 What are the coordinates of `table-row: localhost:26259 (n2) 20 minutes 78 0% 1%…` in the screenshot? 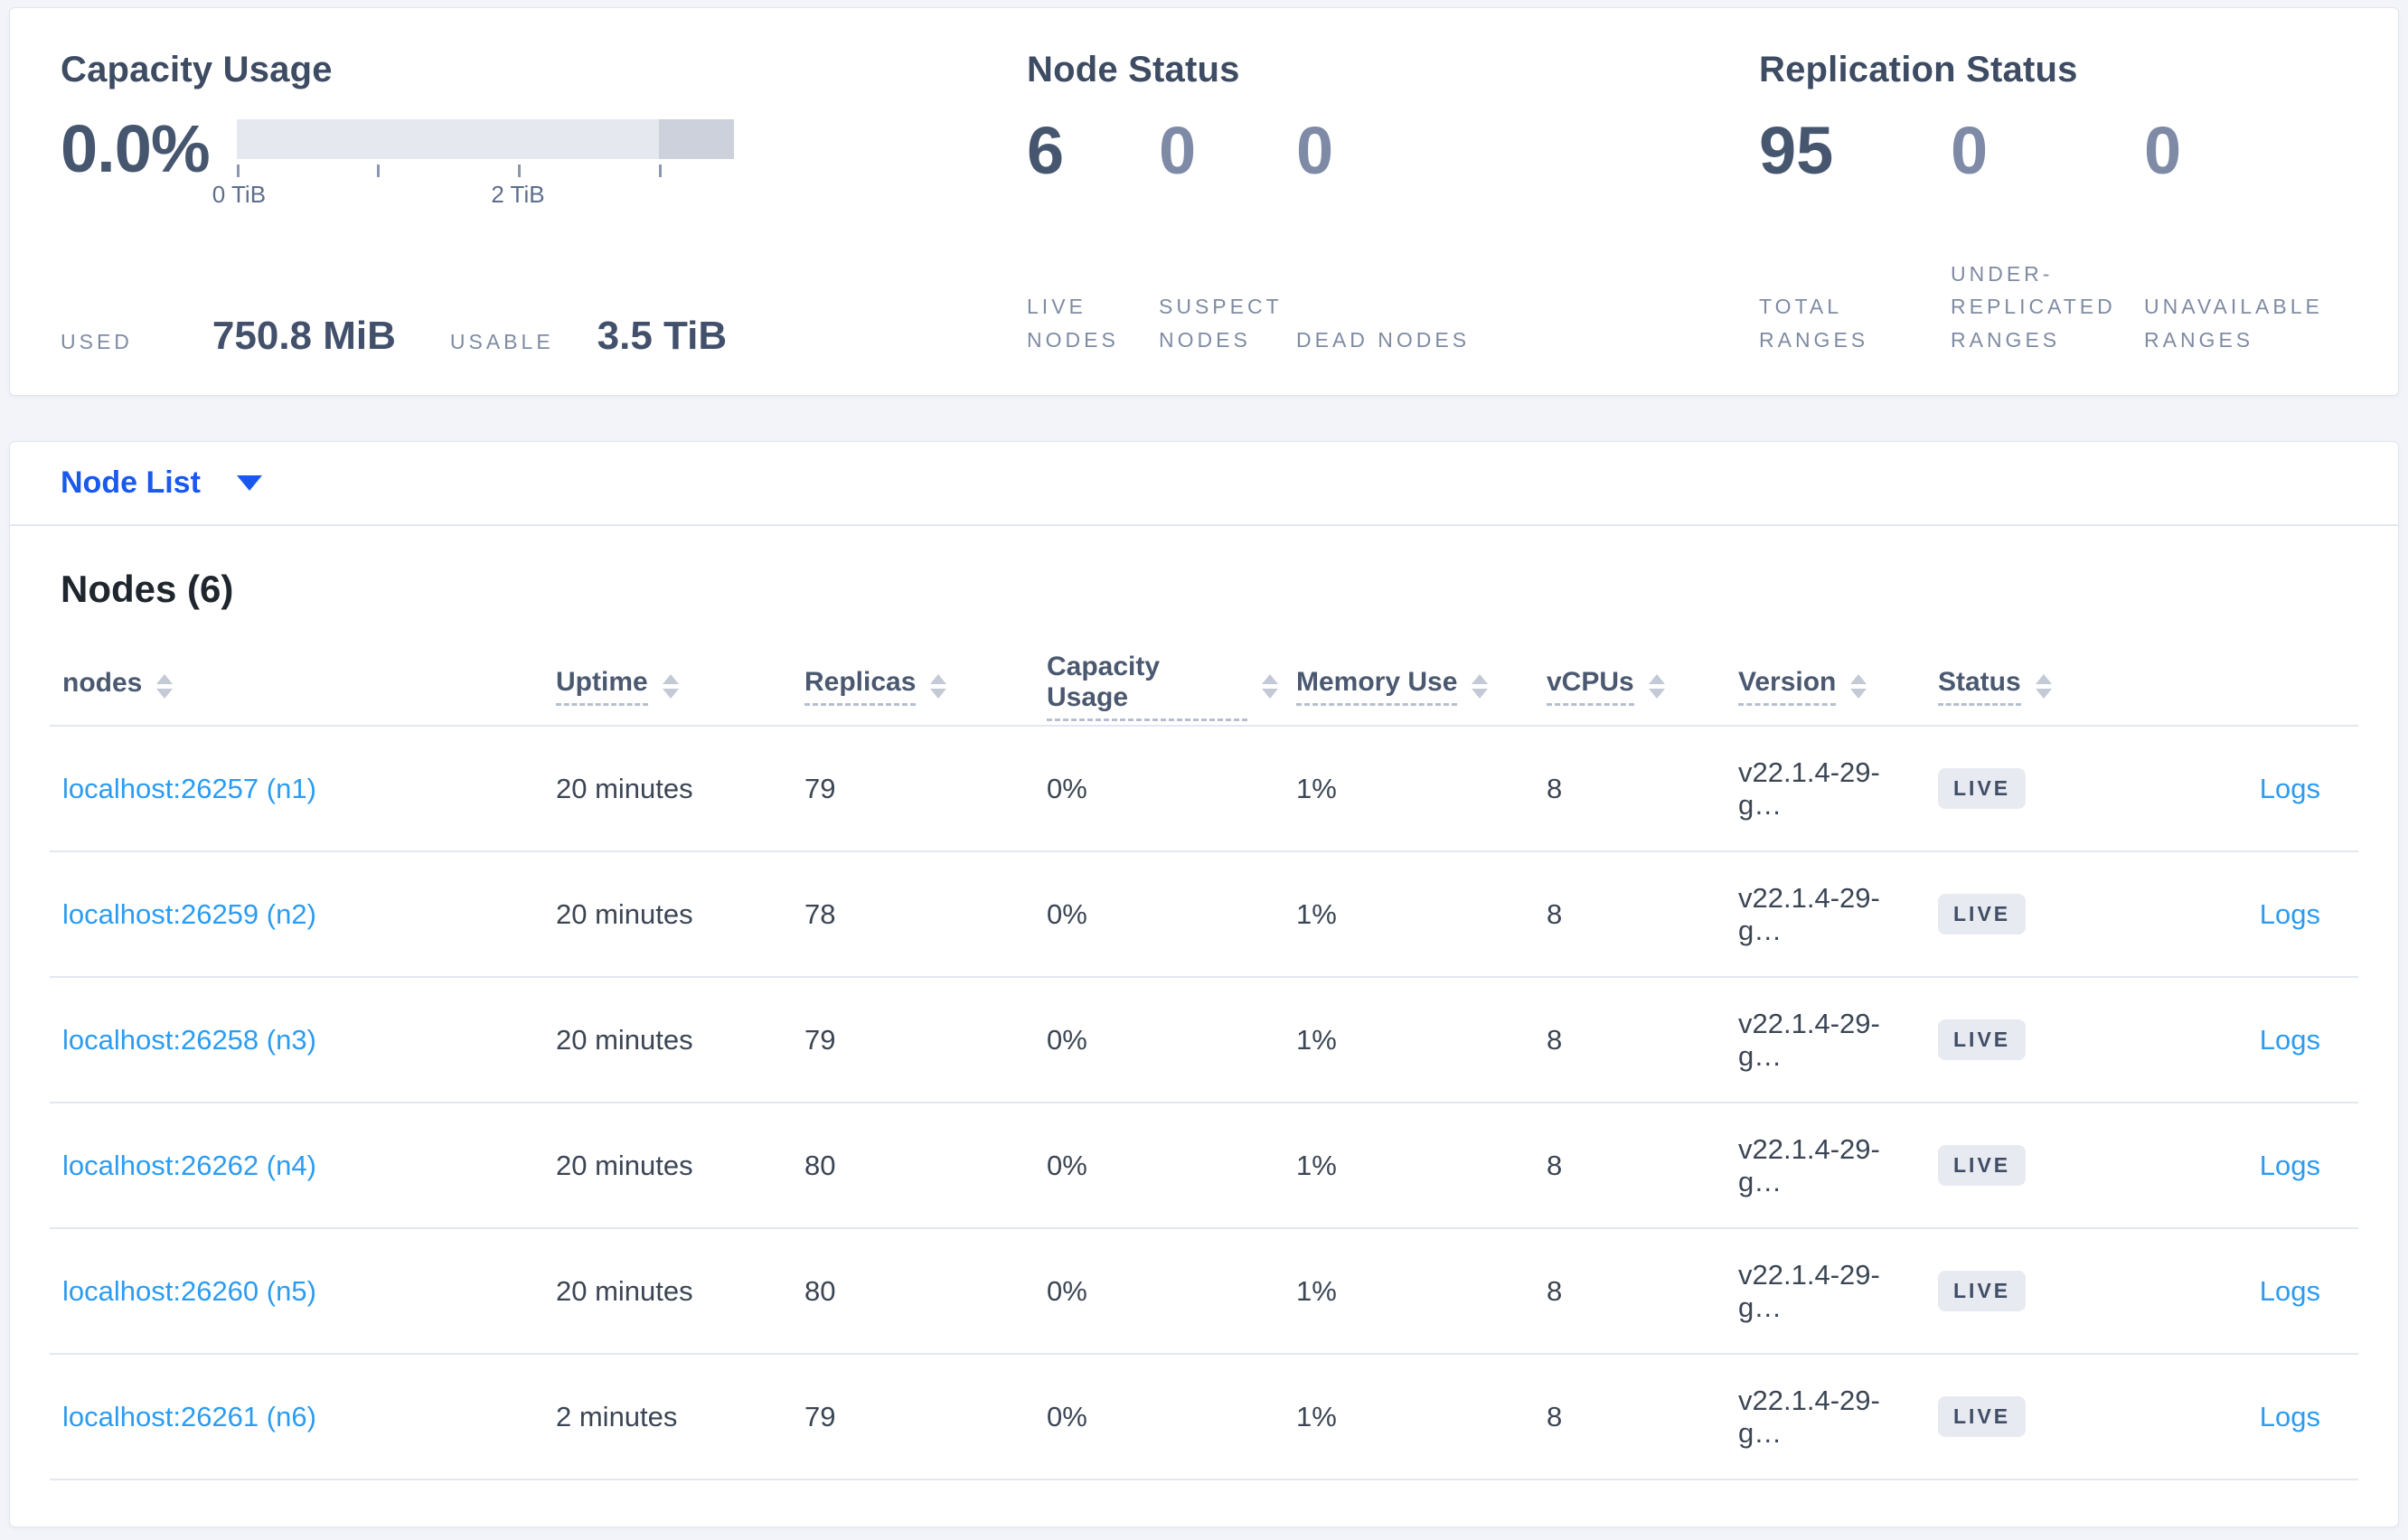 It's located at (1204, 915).